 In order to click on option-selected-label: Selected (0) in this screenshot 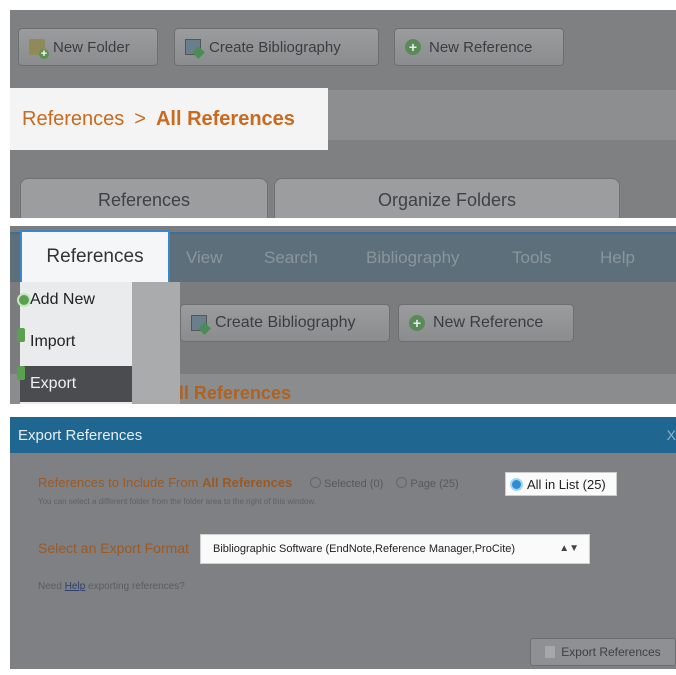, I will do `click(353, 484)`.